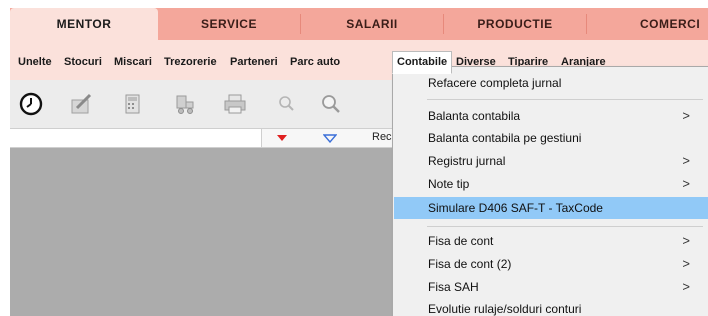  I want to click on zoom-icon, so click(331, 104).